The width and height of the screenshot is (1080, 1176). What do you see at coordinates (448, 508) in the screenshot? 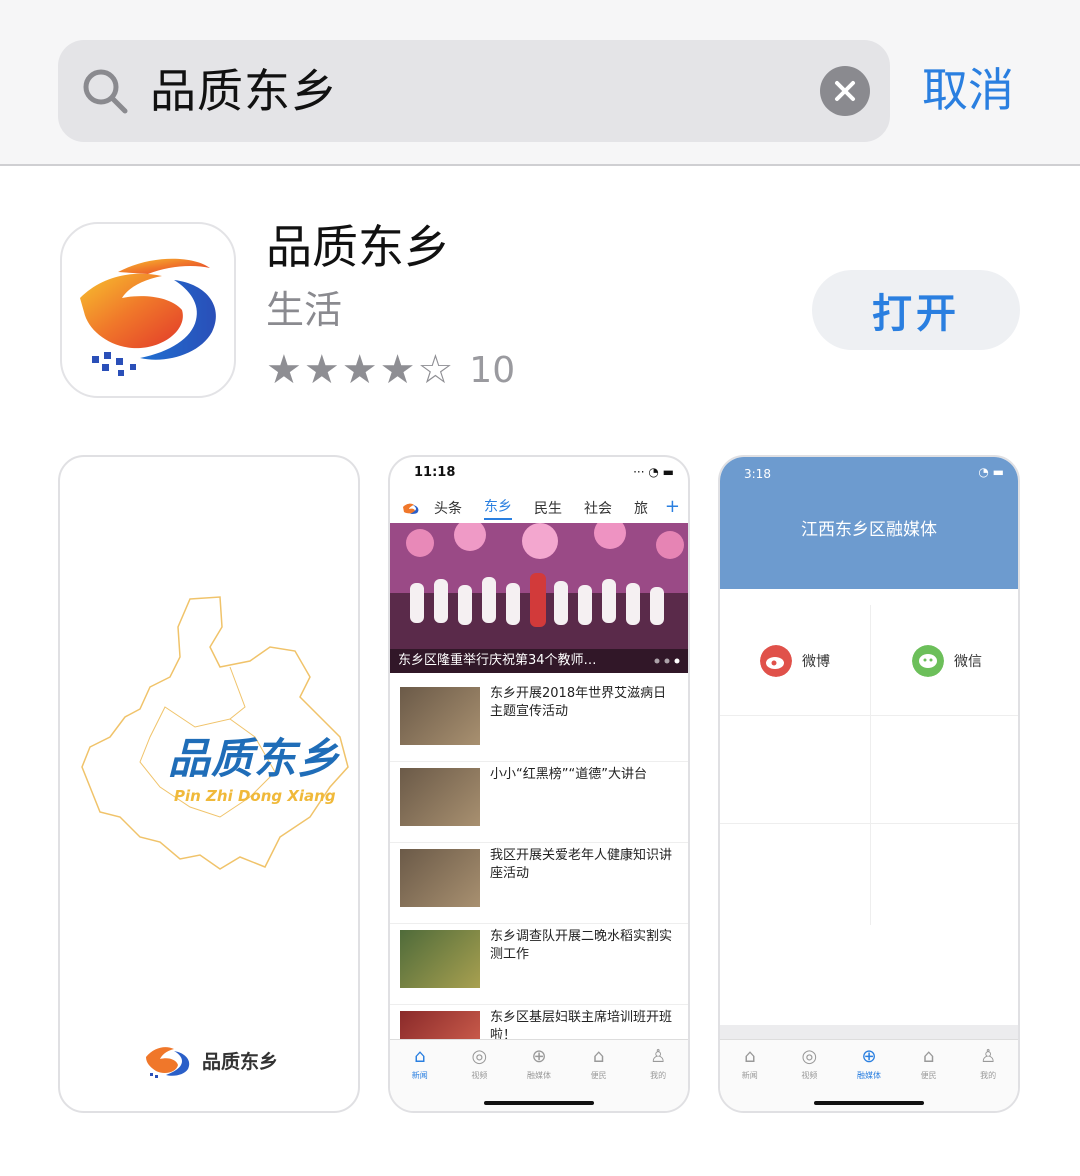
I see `tab-toutiao: 头条` at bounding box center [448, 508].